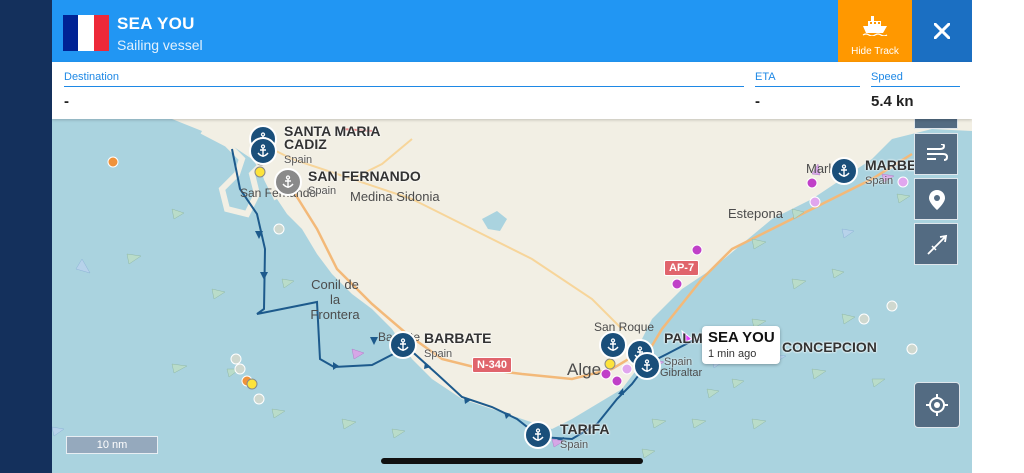 This screenshot has width=1024, height=473. I want to click on compass-button, so click(936, 244).